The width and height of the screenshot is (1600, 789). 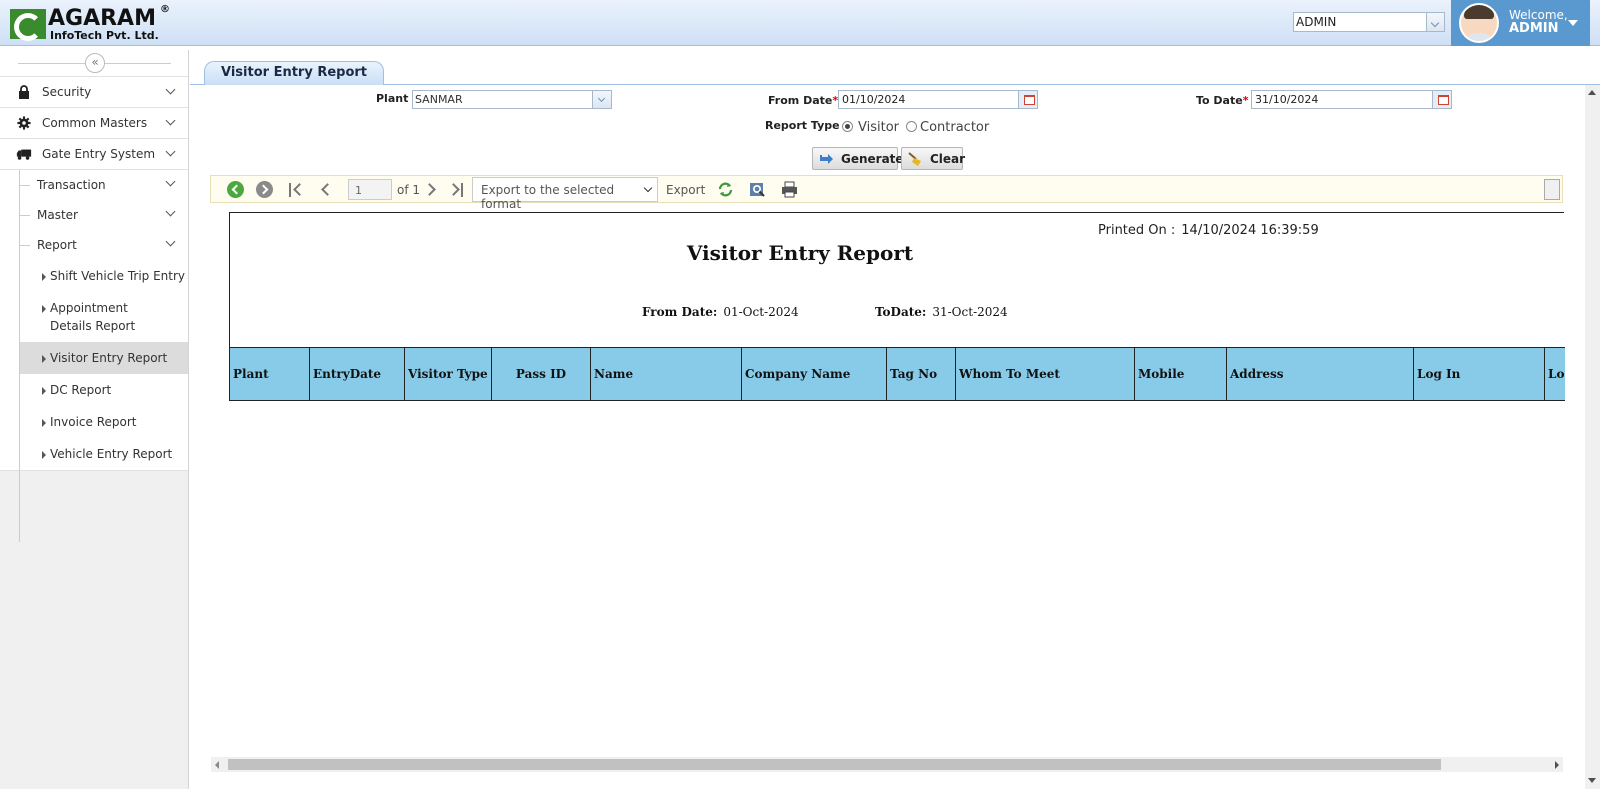 What do you see at coordinates (725, 189) in the screenshot?
I see `refresh-icon` at bounding box center [725, 189].